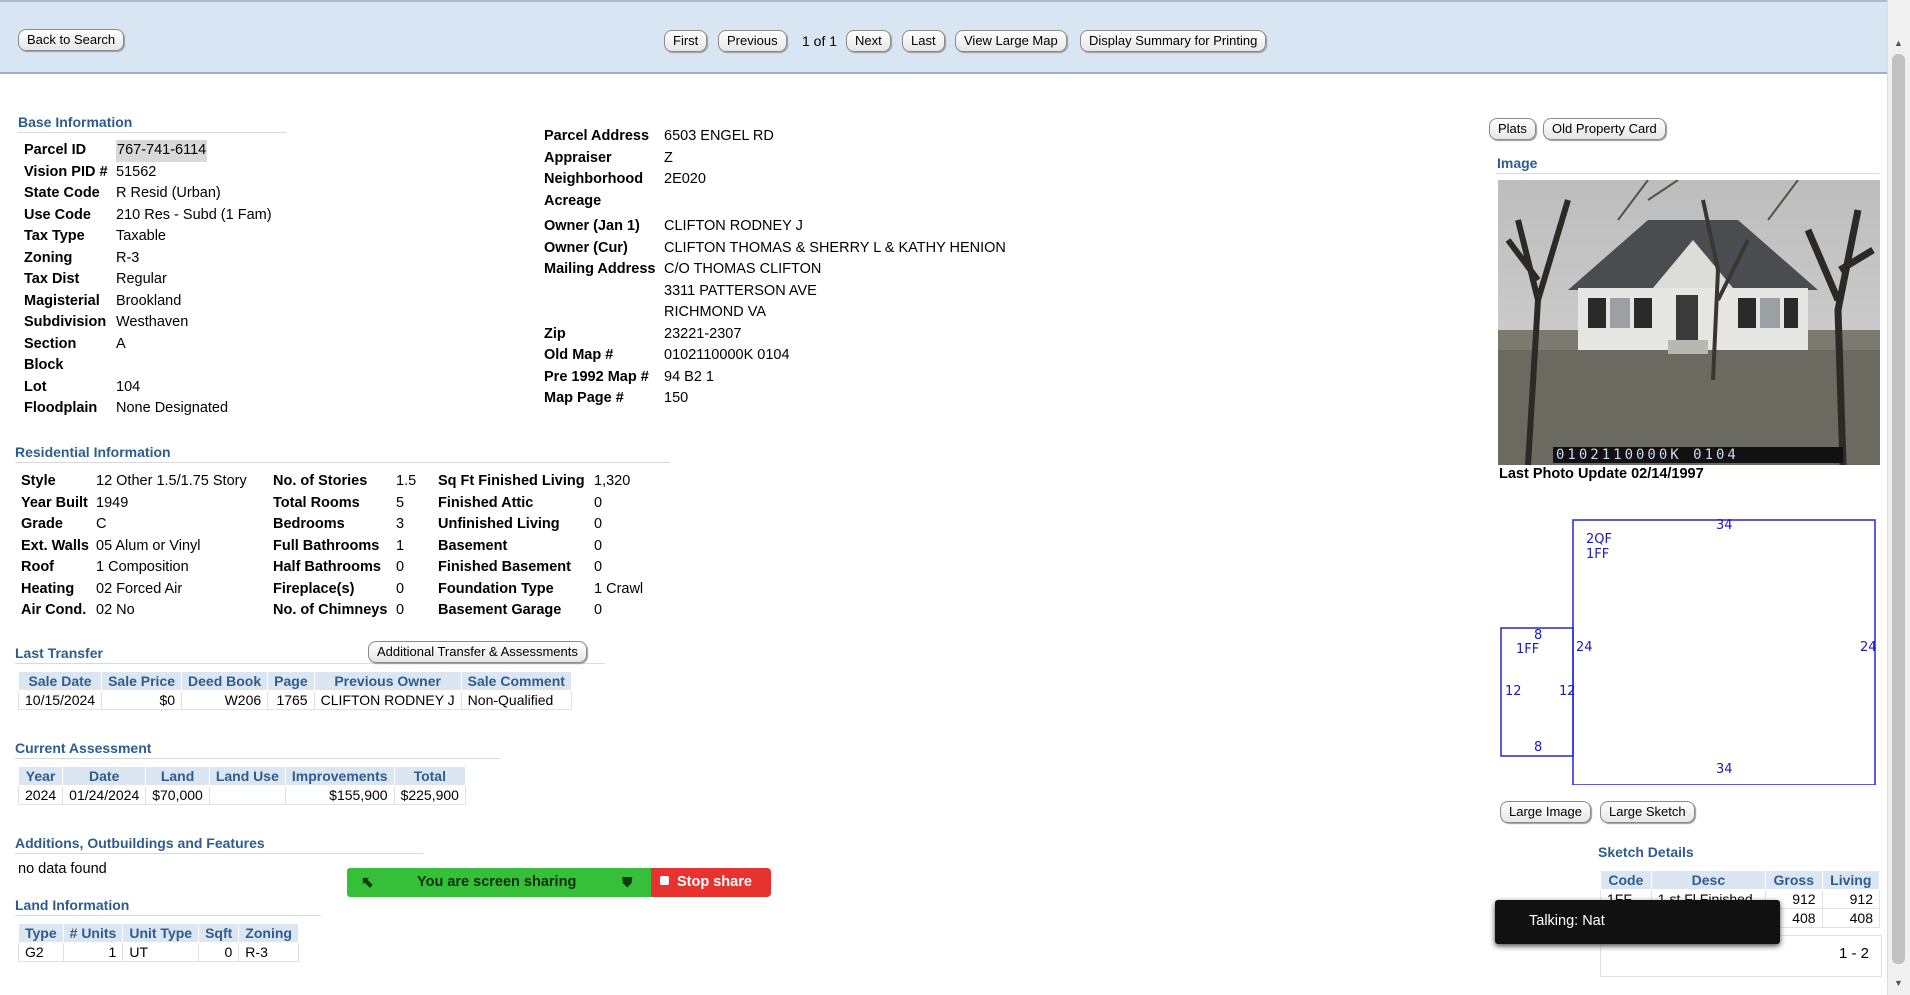  I want to click on column-header: Code, so click(1626, 880).